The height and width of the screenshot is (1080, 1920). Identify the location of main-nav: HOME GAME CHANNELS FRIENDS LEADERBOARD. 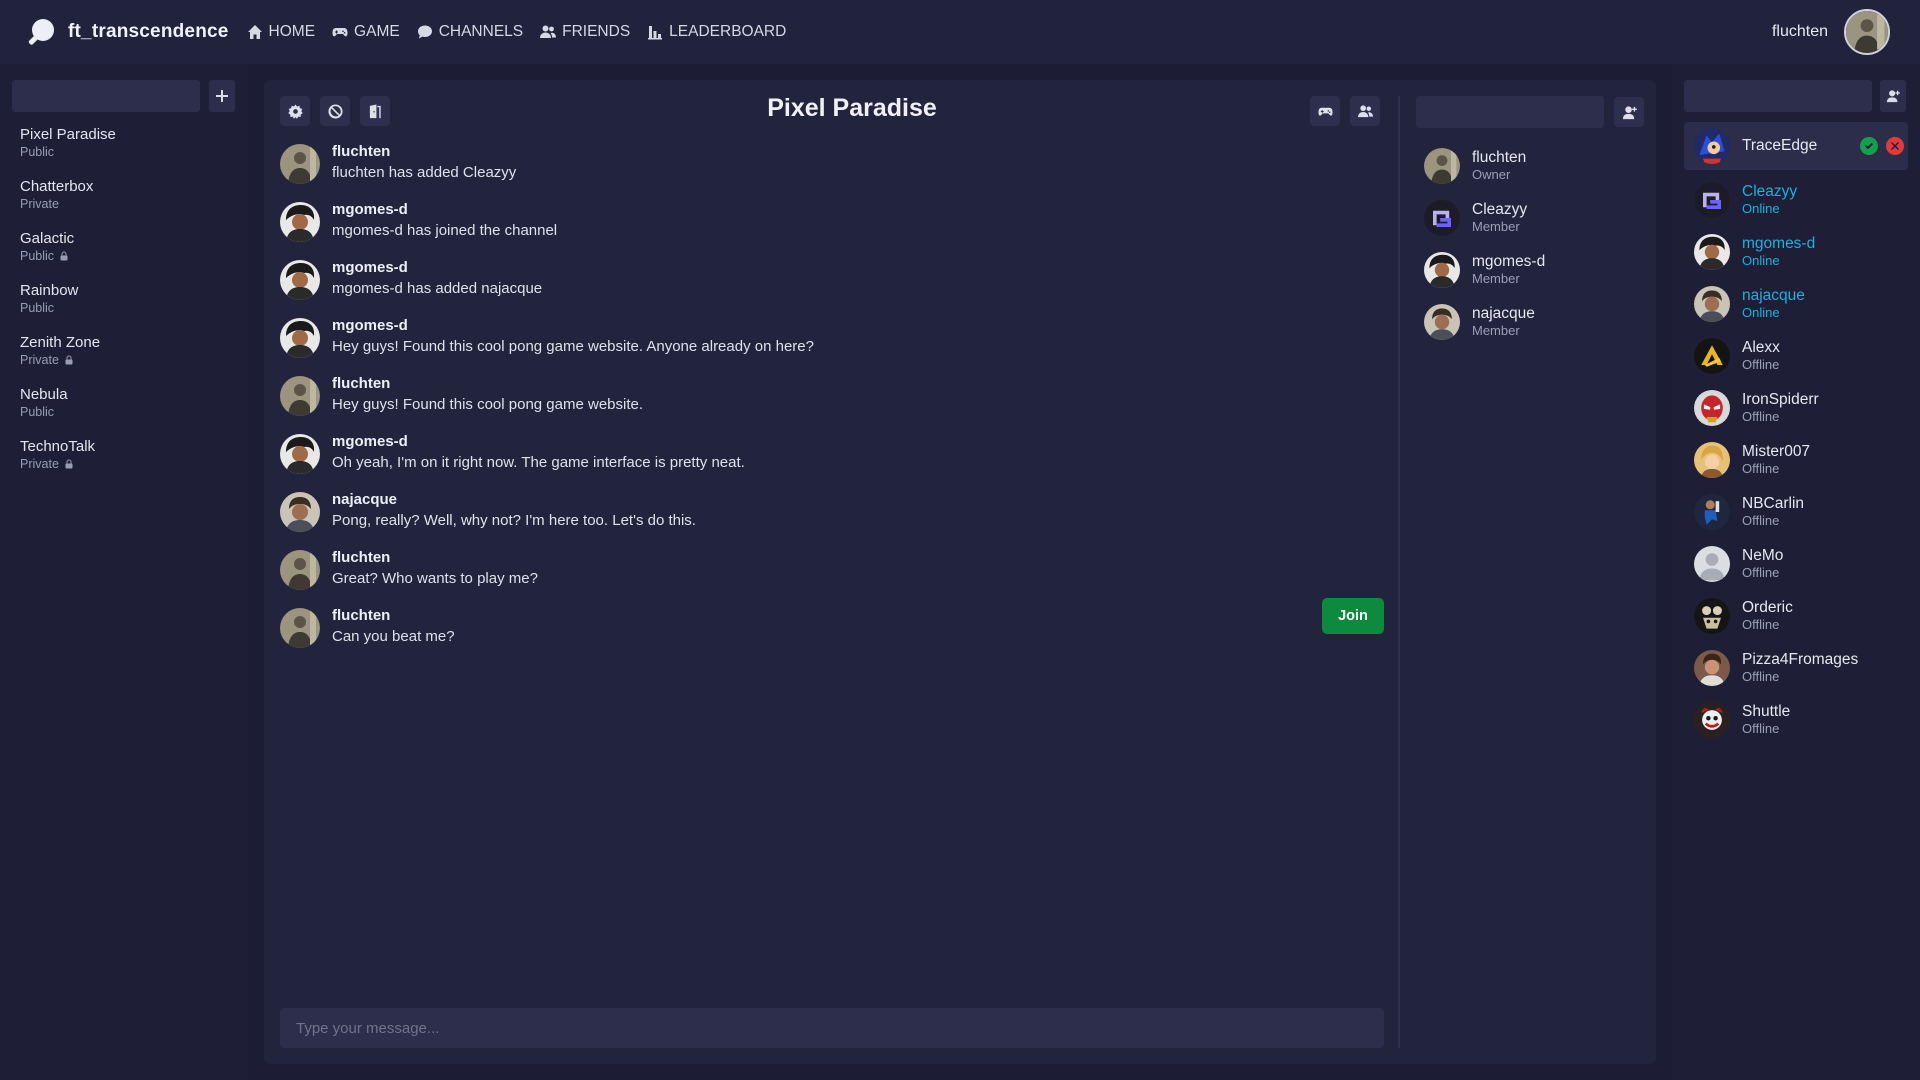
(525, 32).